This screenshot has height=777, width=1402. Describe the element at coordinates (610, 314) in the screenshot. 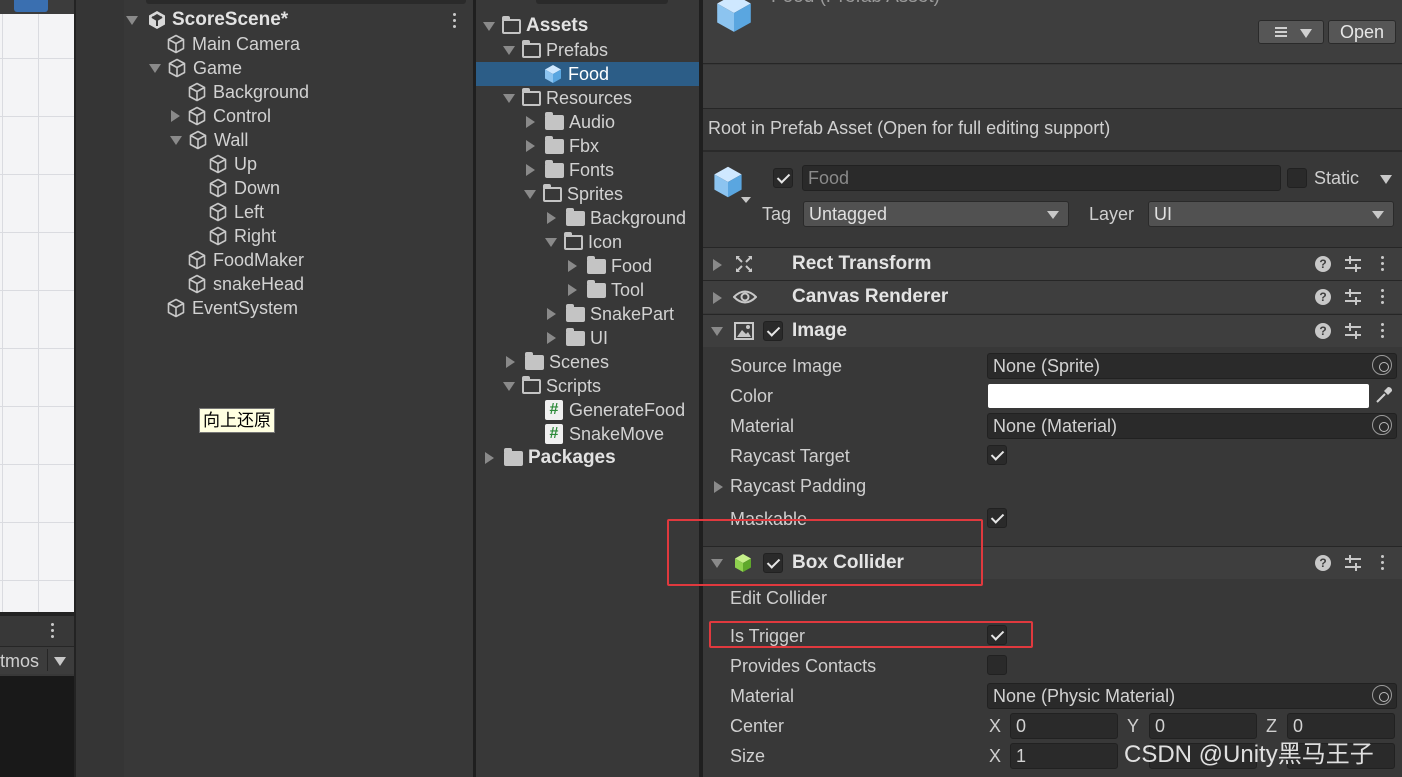

I see `project-item-snakepart: SnakePart` at that location.